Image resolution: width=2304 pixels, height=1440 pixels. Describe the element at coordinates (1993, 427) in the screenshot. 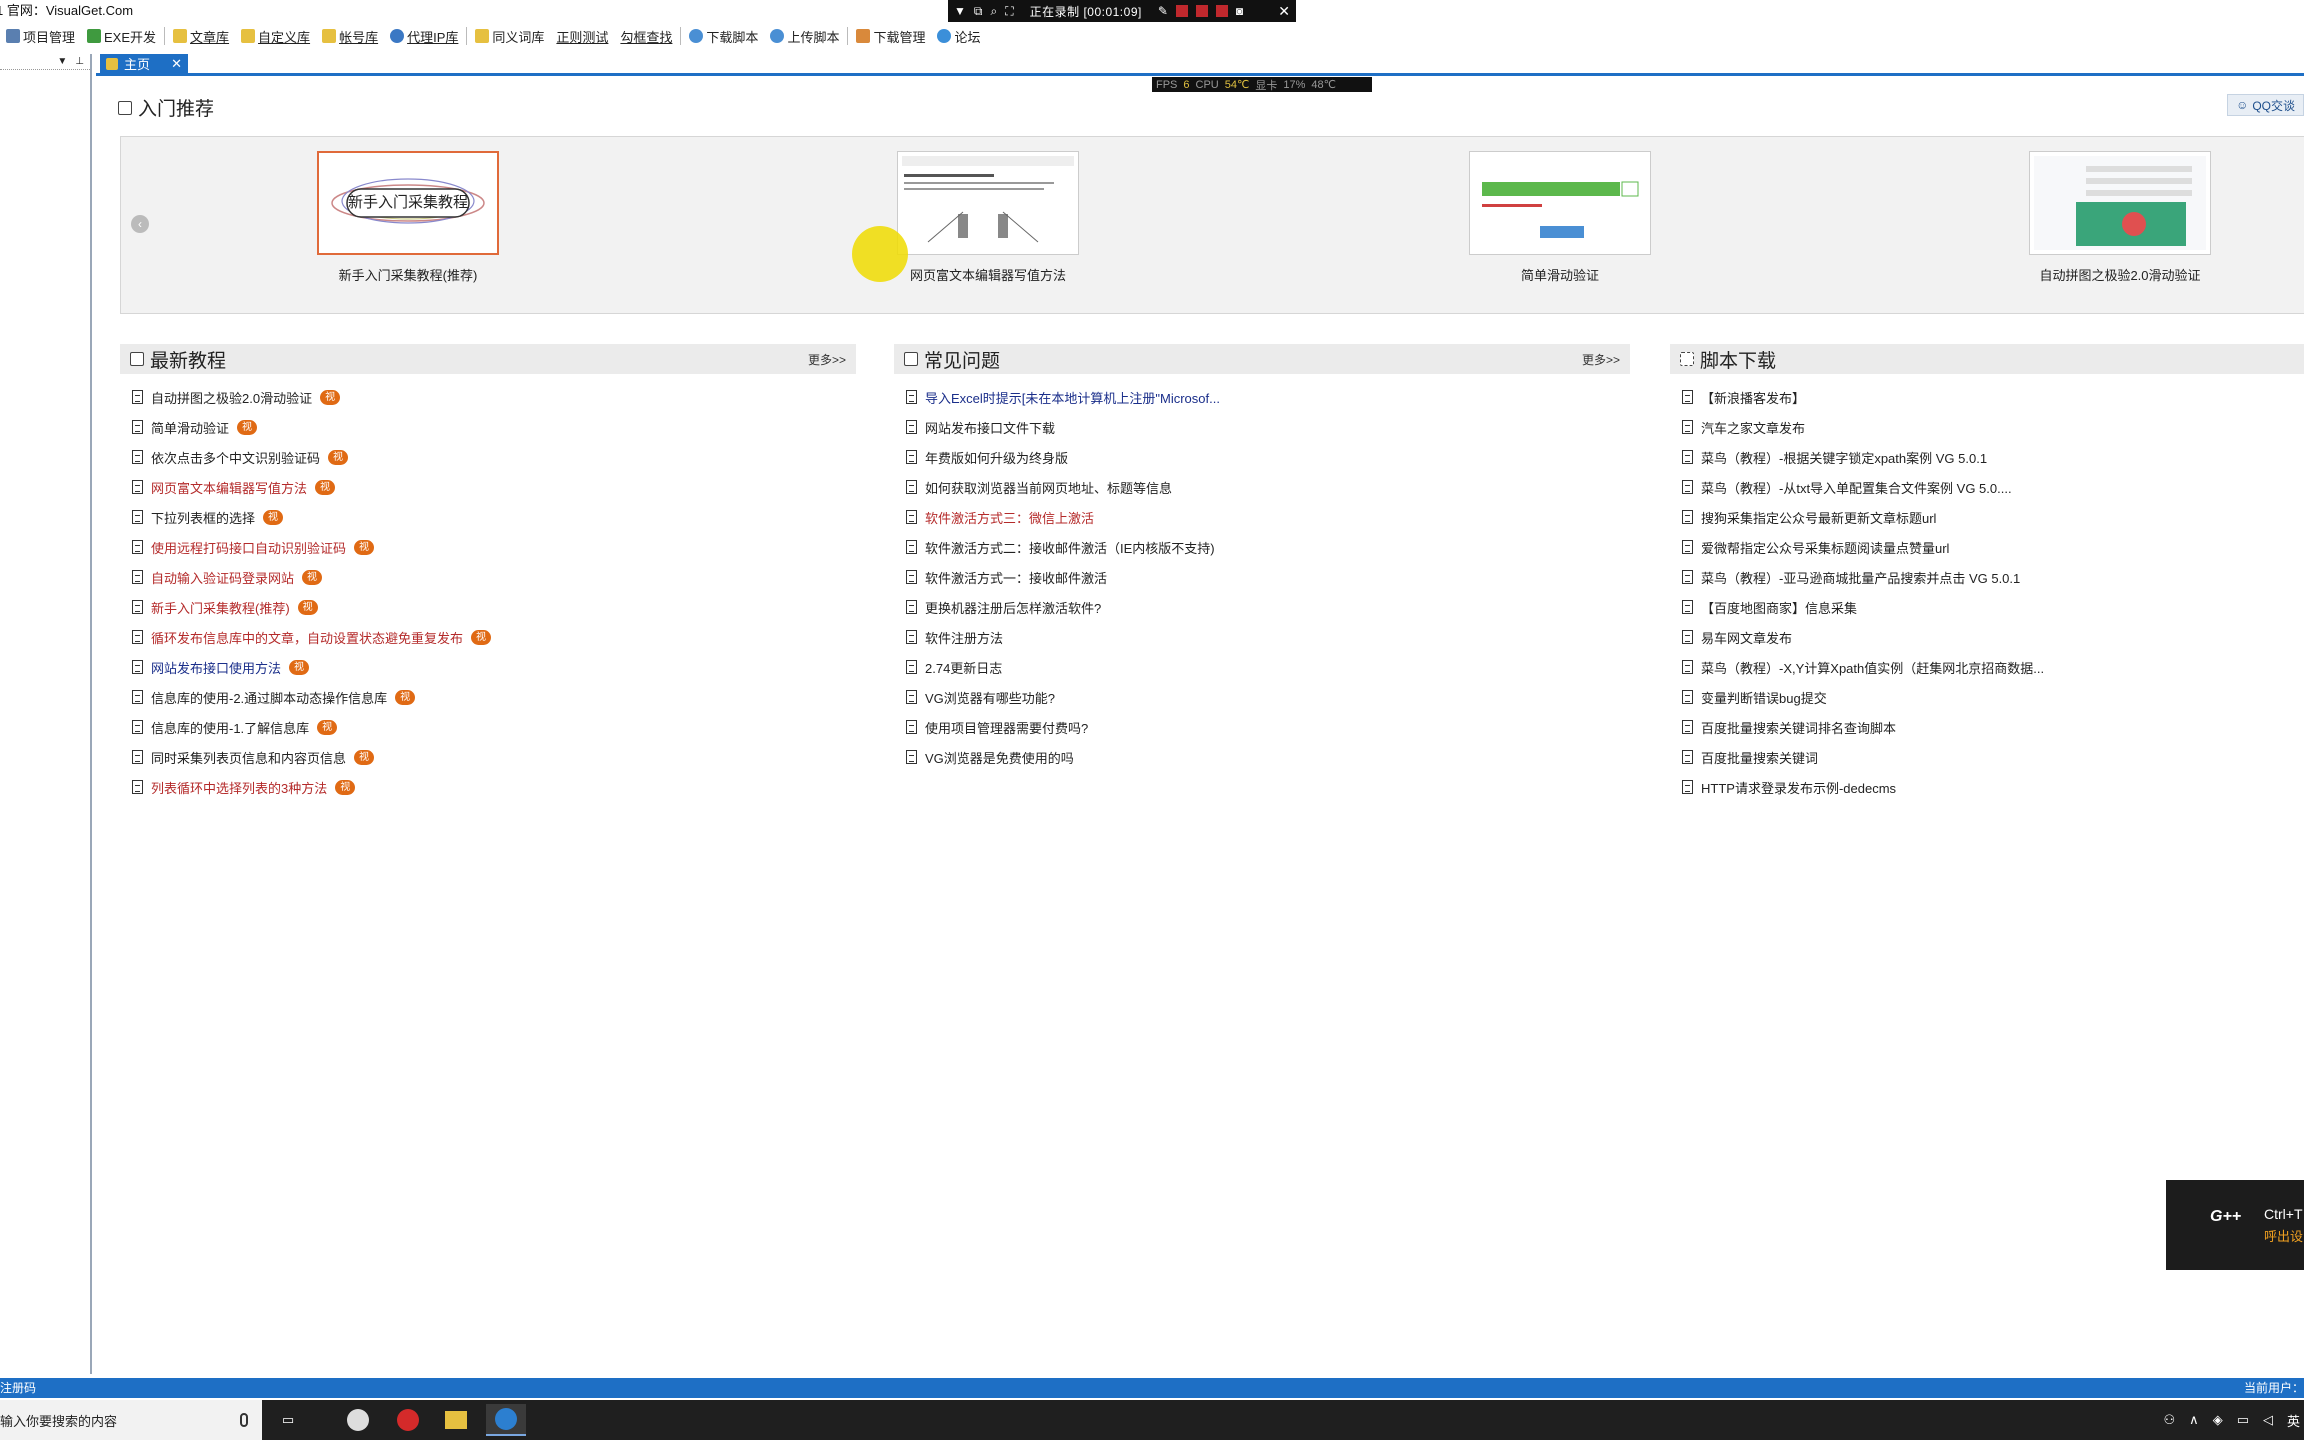

I see `list-item: 汽车之家文章发布` at that location.